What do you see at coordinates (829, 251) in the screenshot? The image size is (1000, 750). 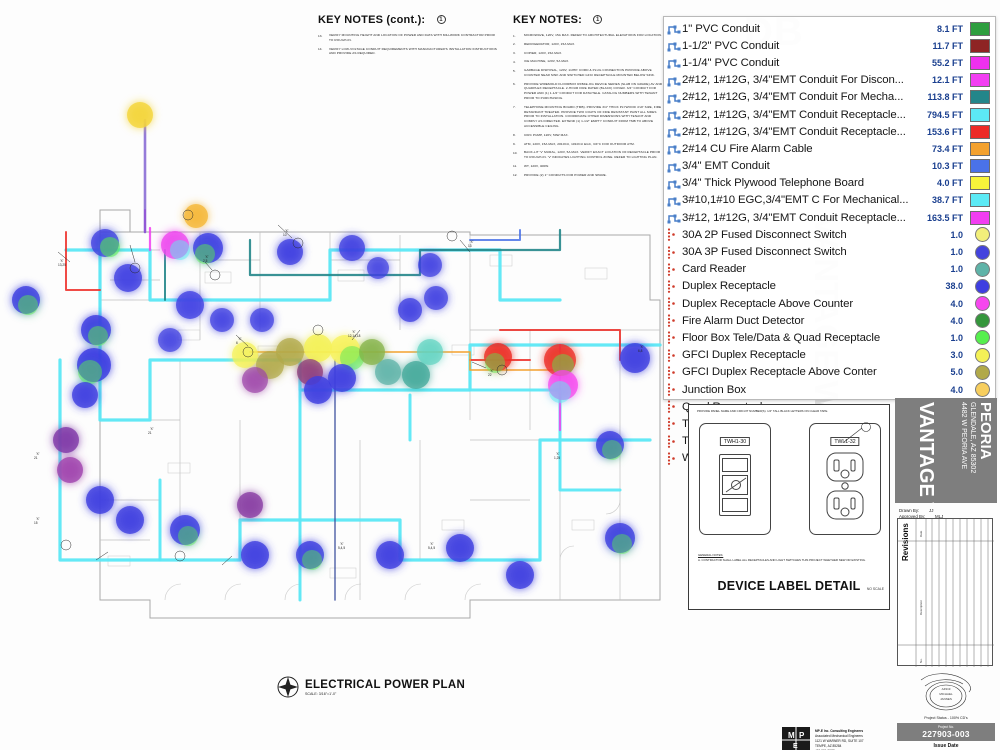 I see `legend-row: 30A 3P Fused Disconnect Switch 1.0` at bounding box center [829, 251].